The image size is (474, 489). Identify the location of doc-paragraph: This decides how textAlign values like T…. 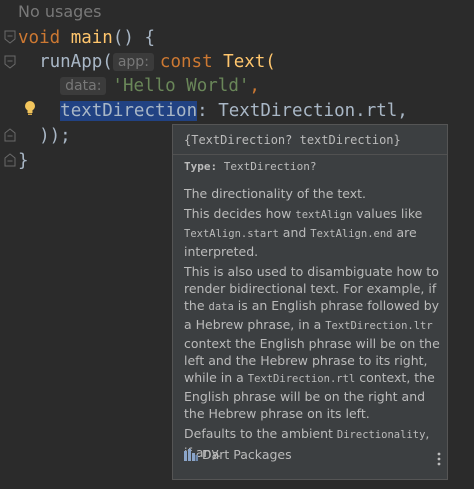
(312, 232).